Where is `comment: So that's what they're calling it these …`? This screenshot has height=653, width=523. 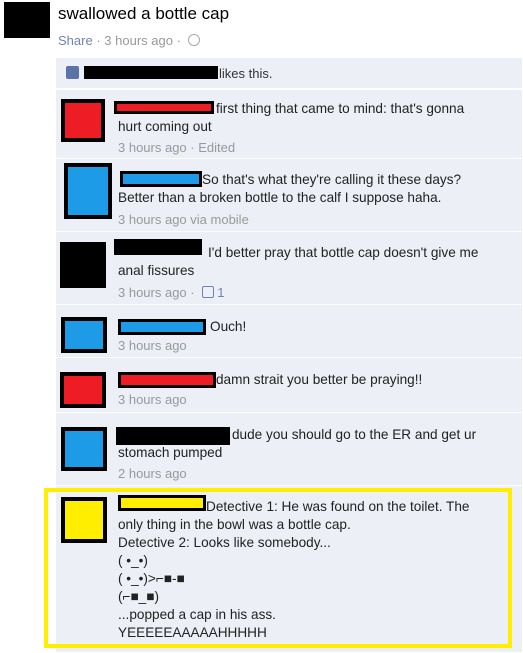 comment: So that's what they're calling it these … is located at coordinates (289, 194).